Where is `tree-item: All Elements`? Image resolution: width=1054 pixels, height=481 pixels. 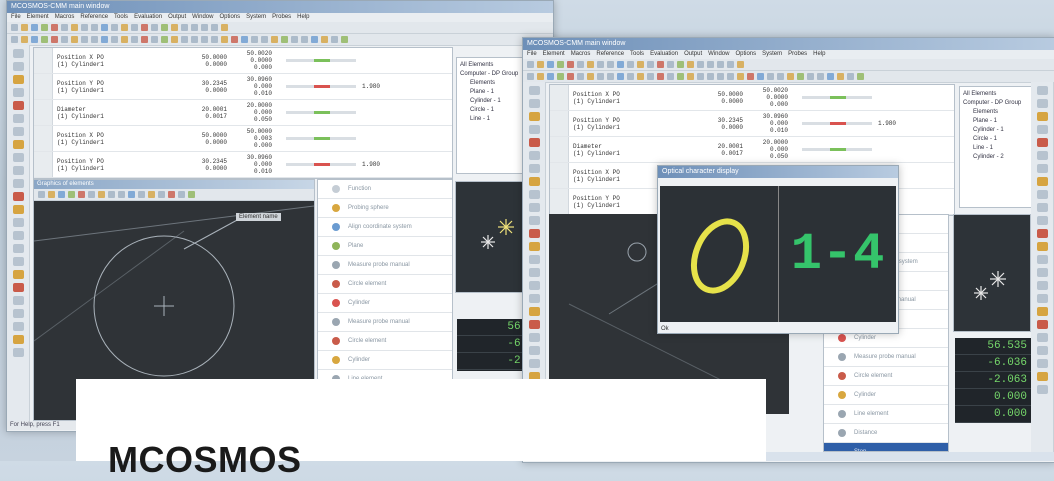
tree-item: All Elements is located at coordinates (996, 94).